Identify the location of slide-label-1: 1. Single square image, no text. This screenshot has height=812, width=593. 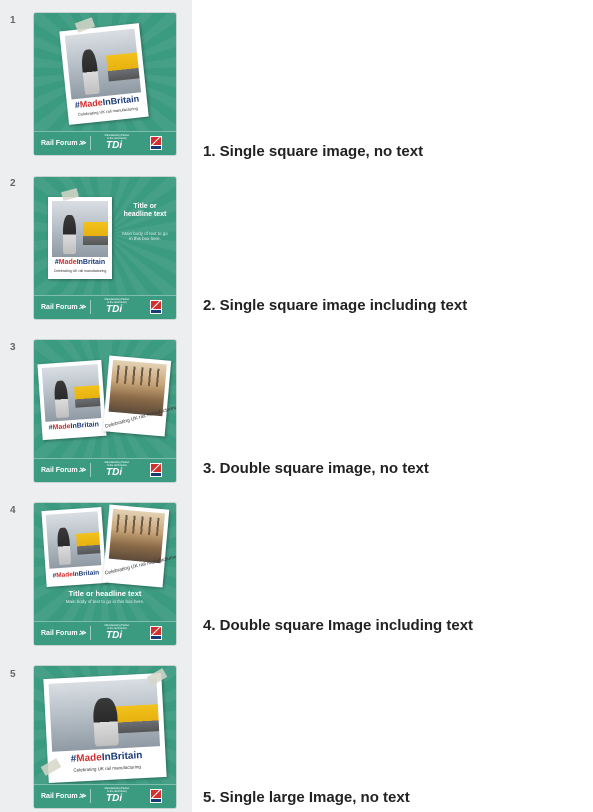
(313, 151).